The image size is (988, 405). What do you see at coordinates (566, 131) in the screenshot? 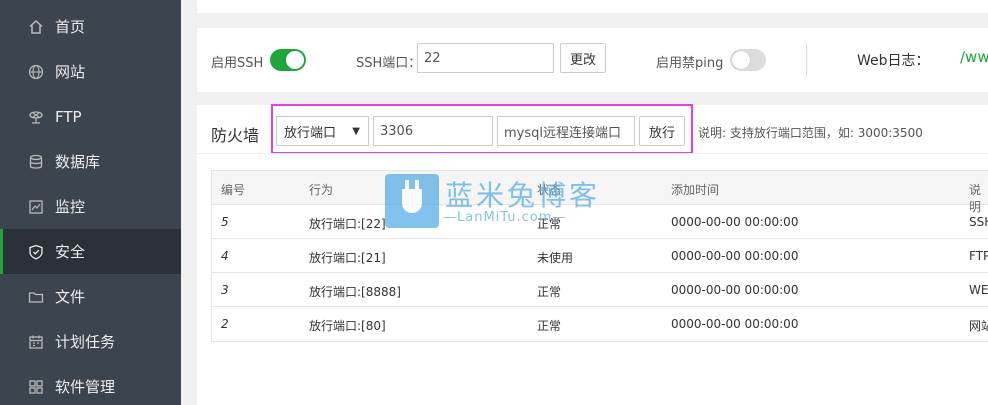
I see `remark-input: mysql远程连接端口` at bounding box center [566, 131].